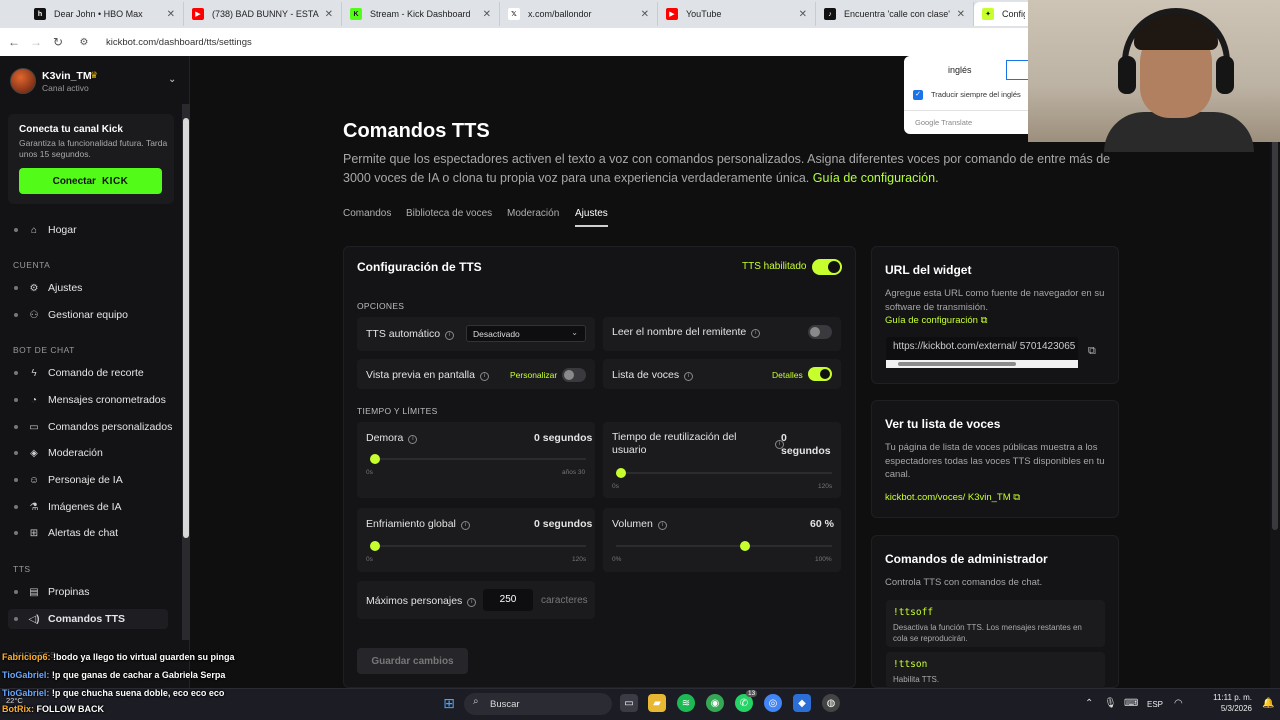 The width and height of the screenshot is (1280, 720). Describe the element at coordinates (724, 473) in the screenshot. I see `user-cooldown-track` at that location.